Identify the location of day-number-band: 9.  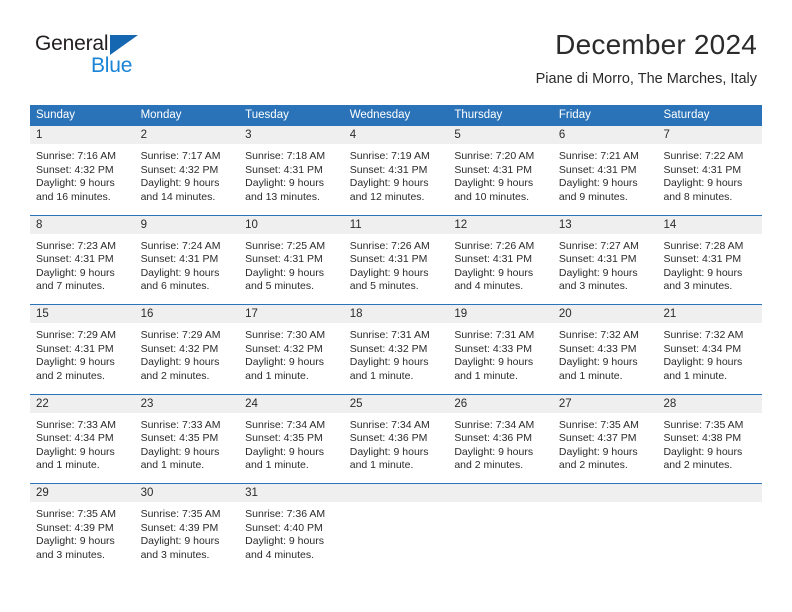
(187, 224).